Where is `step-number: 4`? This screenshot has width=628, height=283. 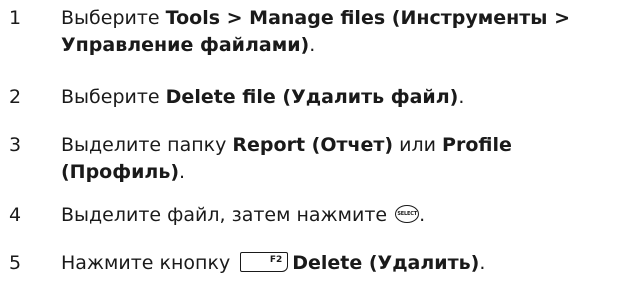 step-number: 4 is located at coordinates (15, 215).